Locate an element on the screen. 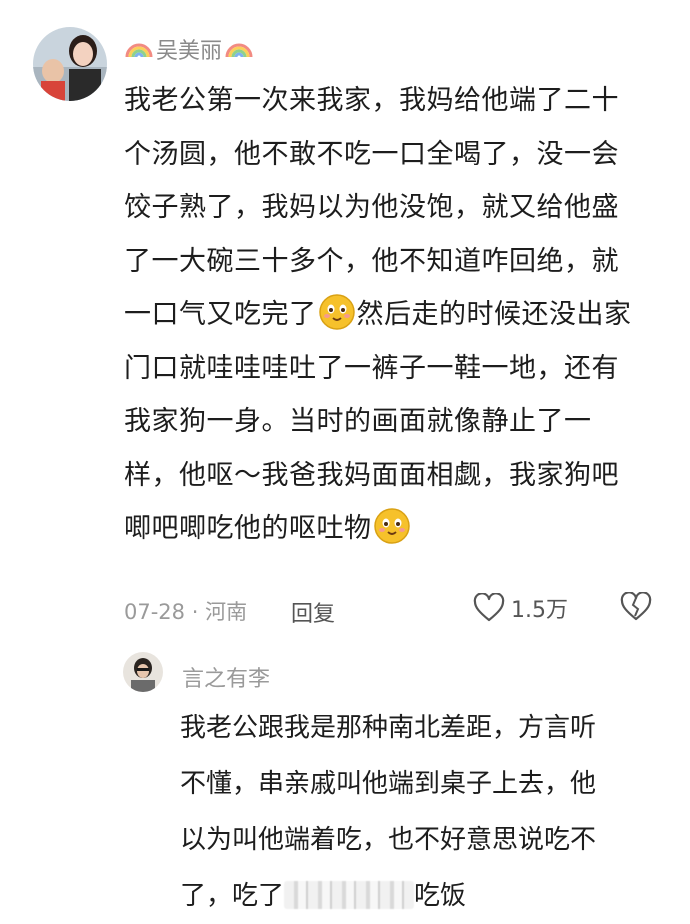 This screenshot has width=690, height=924. reply-line: 不懂，串亲戚叫他端到桌子上去，他 is located at coordinates (388, 784).